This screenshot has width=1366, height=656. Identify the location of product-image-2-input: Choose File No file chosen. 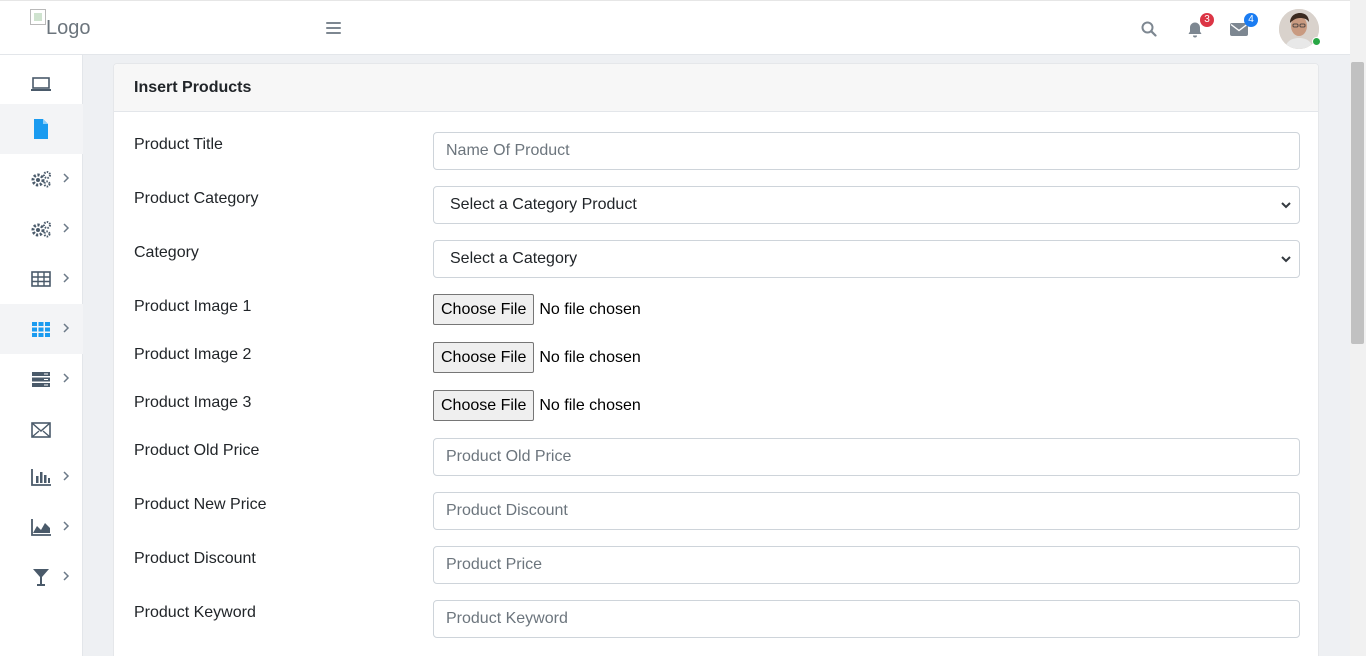
(537, 357).